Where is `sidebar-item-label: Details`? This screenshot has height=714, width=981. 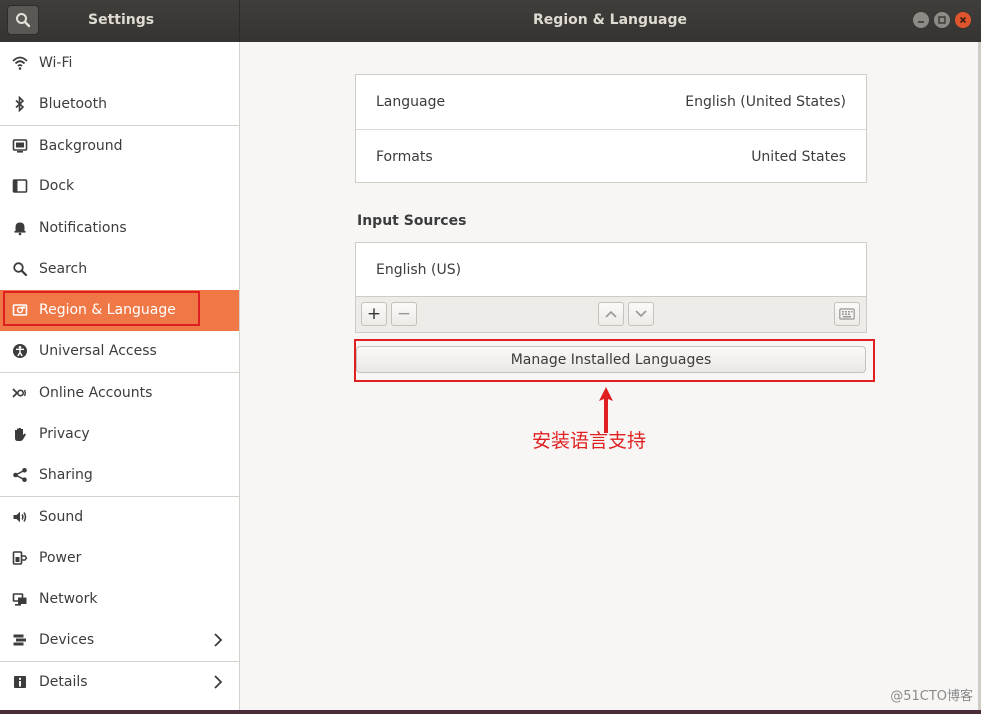 sidebar-item-label: Details is located at coordinates (63, 681).